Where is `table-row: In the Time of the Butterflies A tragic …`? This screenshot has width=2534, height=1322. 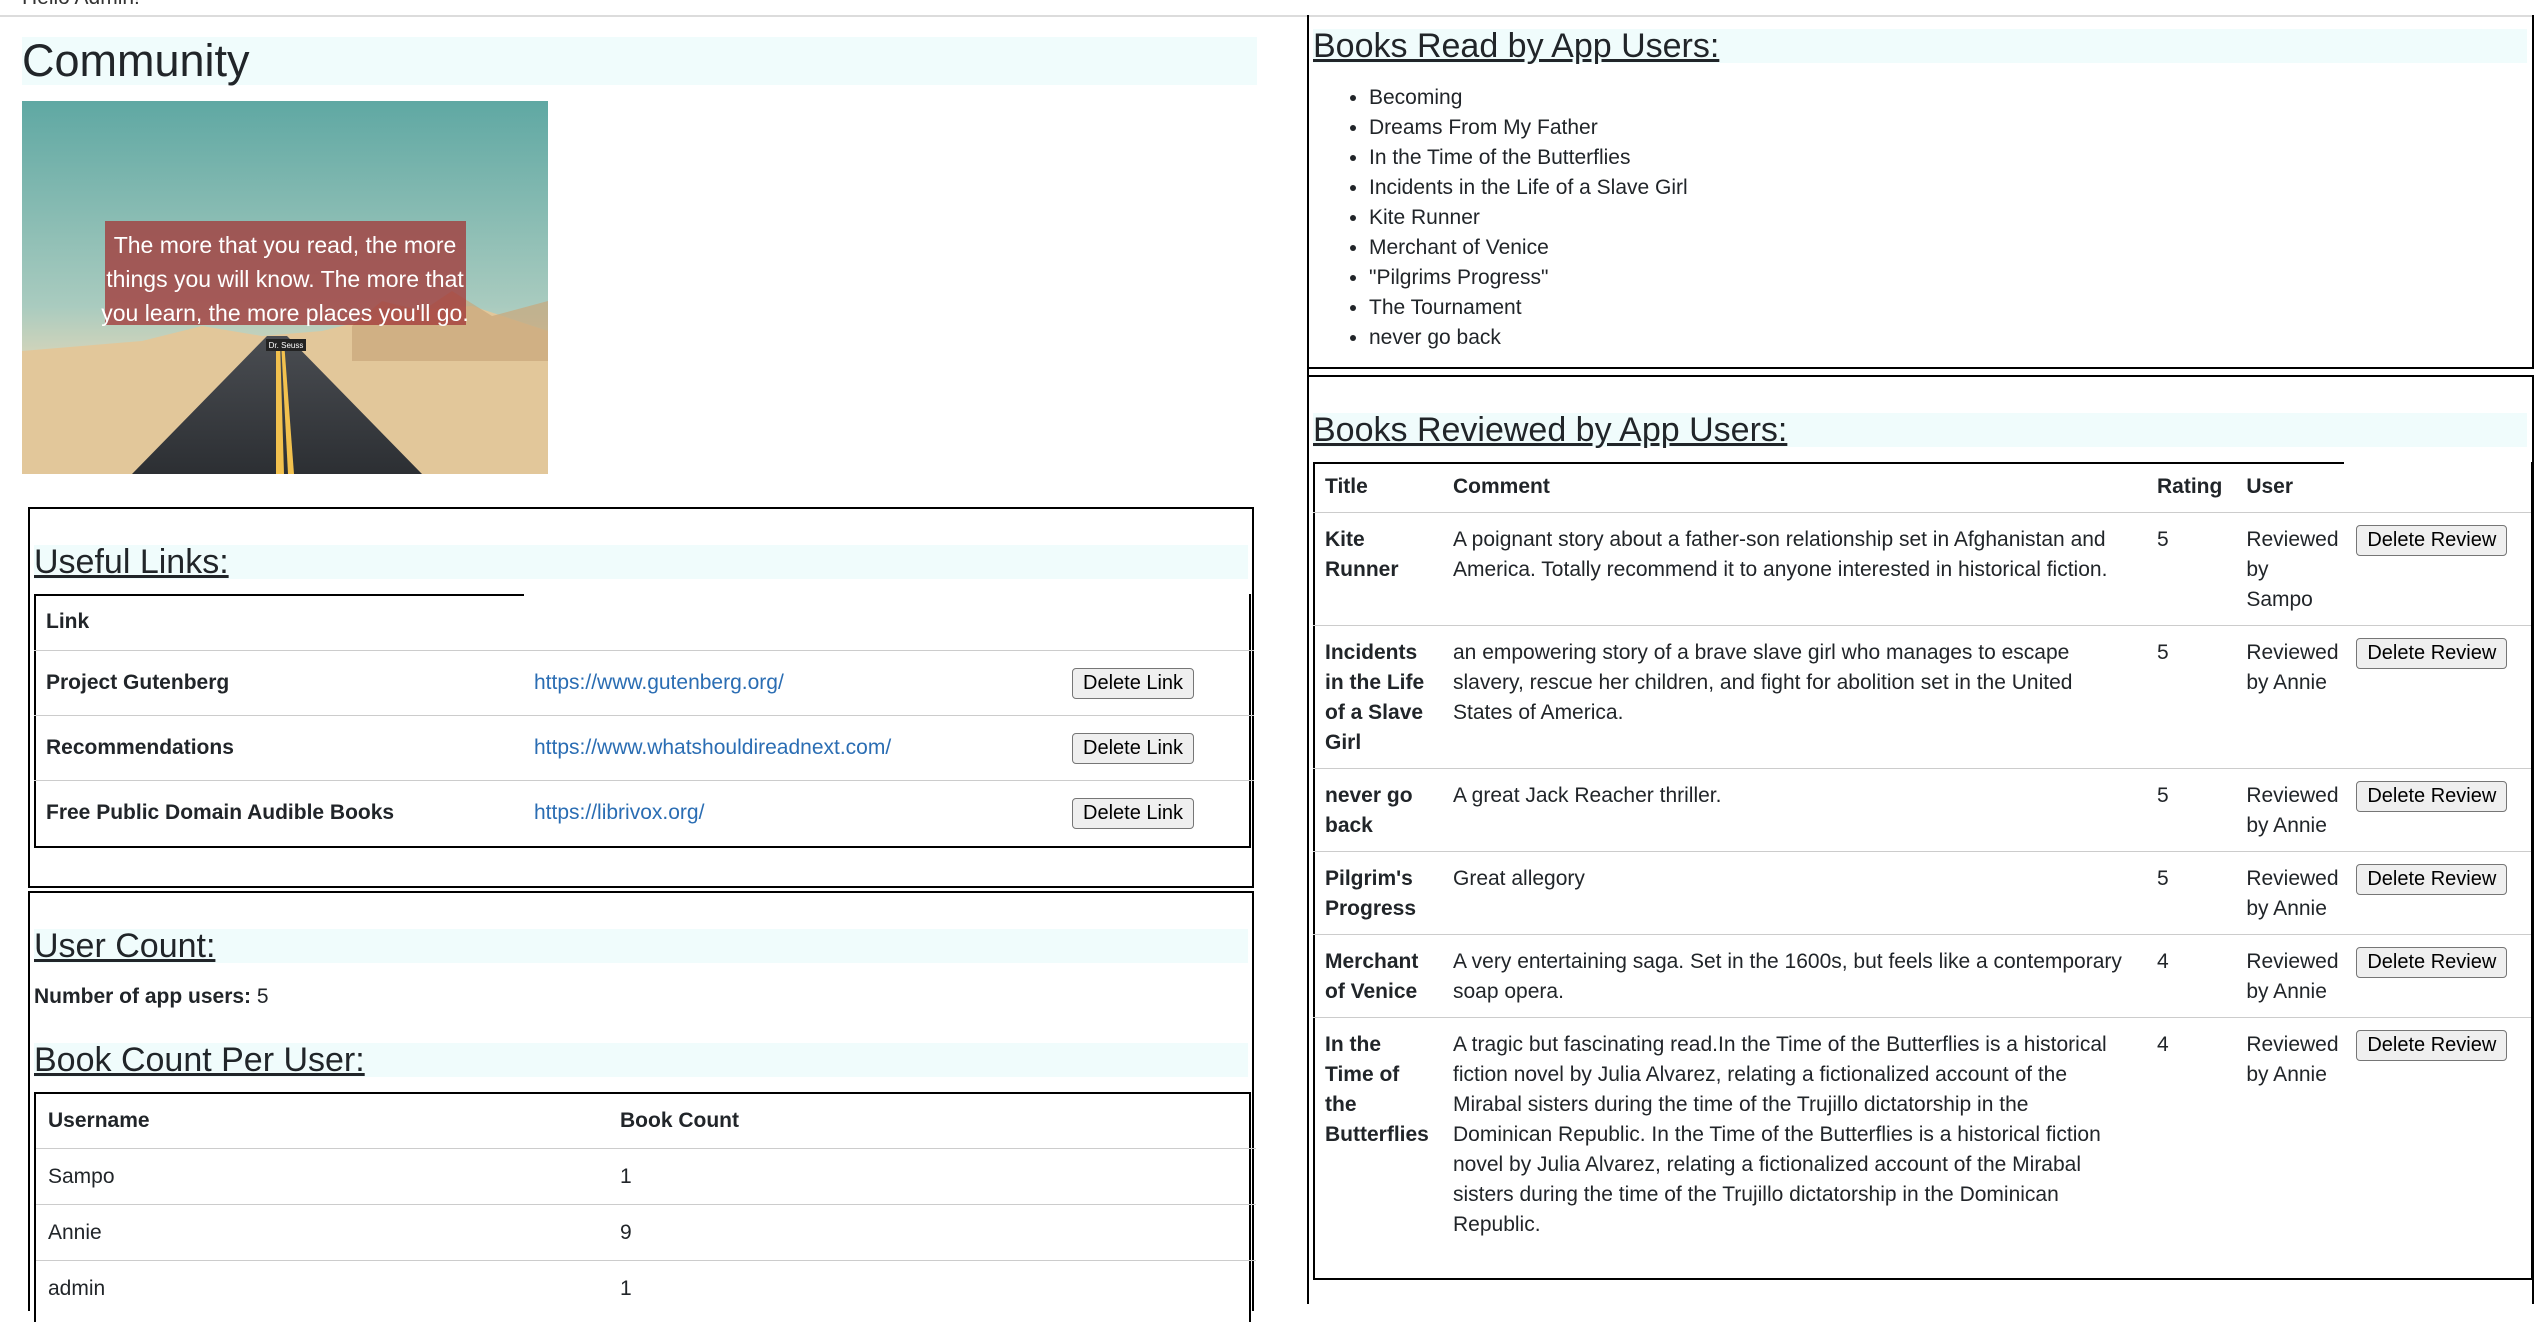
table-row: In the Time of the Butterflies A tragic … is located at coordinates (1922, 1133).